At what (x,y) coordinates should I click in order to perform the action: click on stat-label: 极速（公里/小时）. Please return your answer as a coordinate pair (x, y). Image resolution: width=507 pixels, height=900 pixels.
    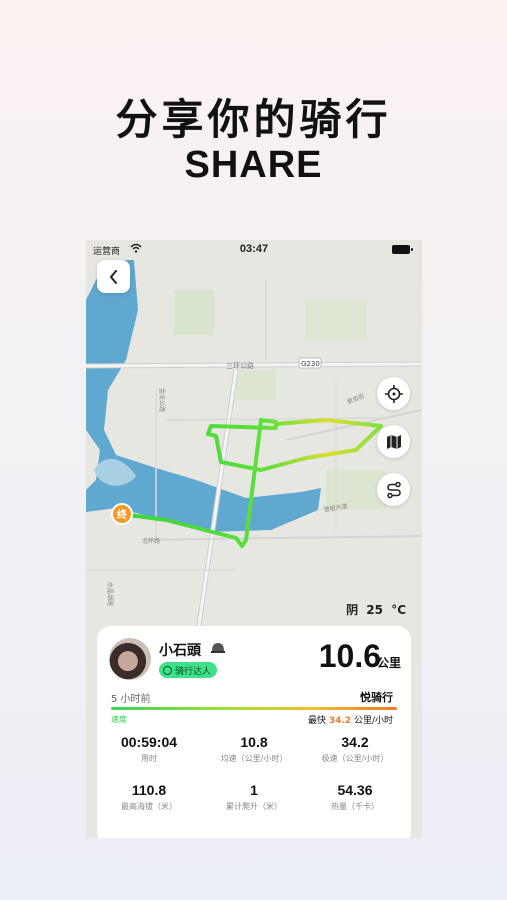
    Looking at the image, I should click on (355, 758).